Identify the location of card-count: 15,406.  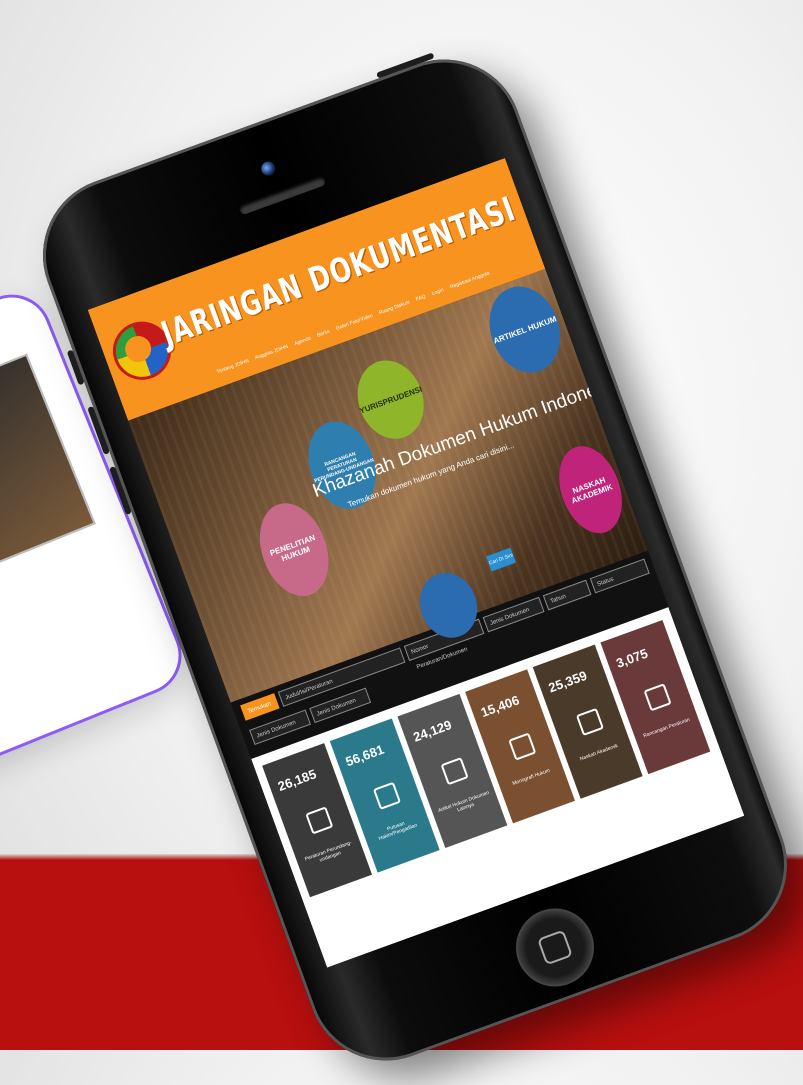
(500, 706).